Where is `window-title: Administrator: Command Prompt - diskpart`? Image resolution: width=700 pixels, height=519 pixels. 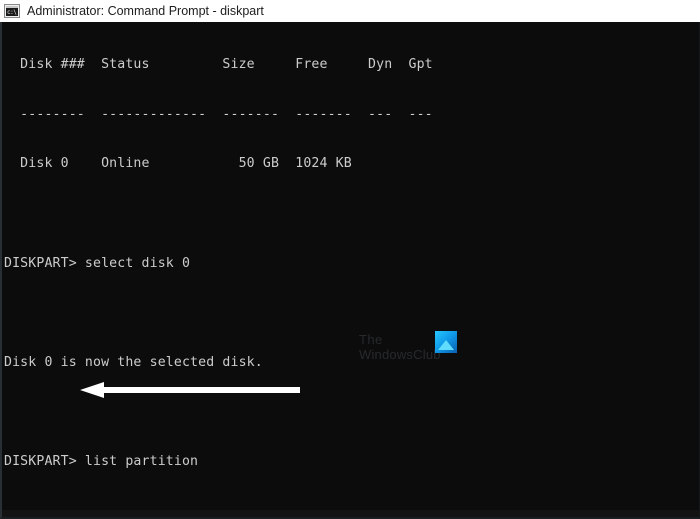
window-title: Administrator: Command Prompt - diskpart is located at coordinates (145, 11).